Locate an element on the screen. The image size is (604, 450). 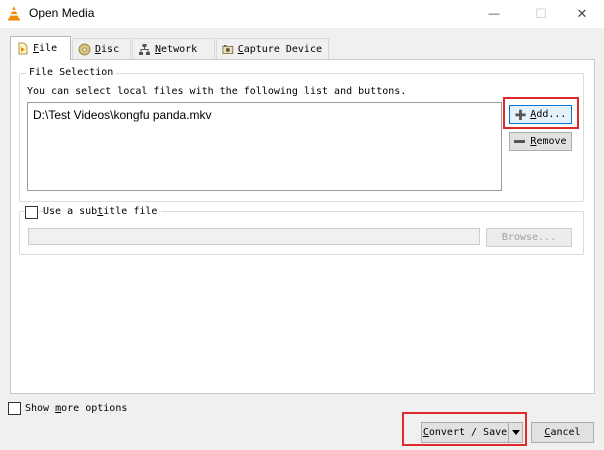
subtitle-path-input is located at coordinates (254, 236).